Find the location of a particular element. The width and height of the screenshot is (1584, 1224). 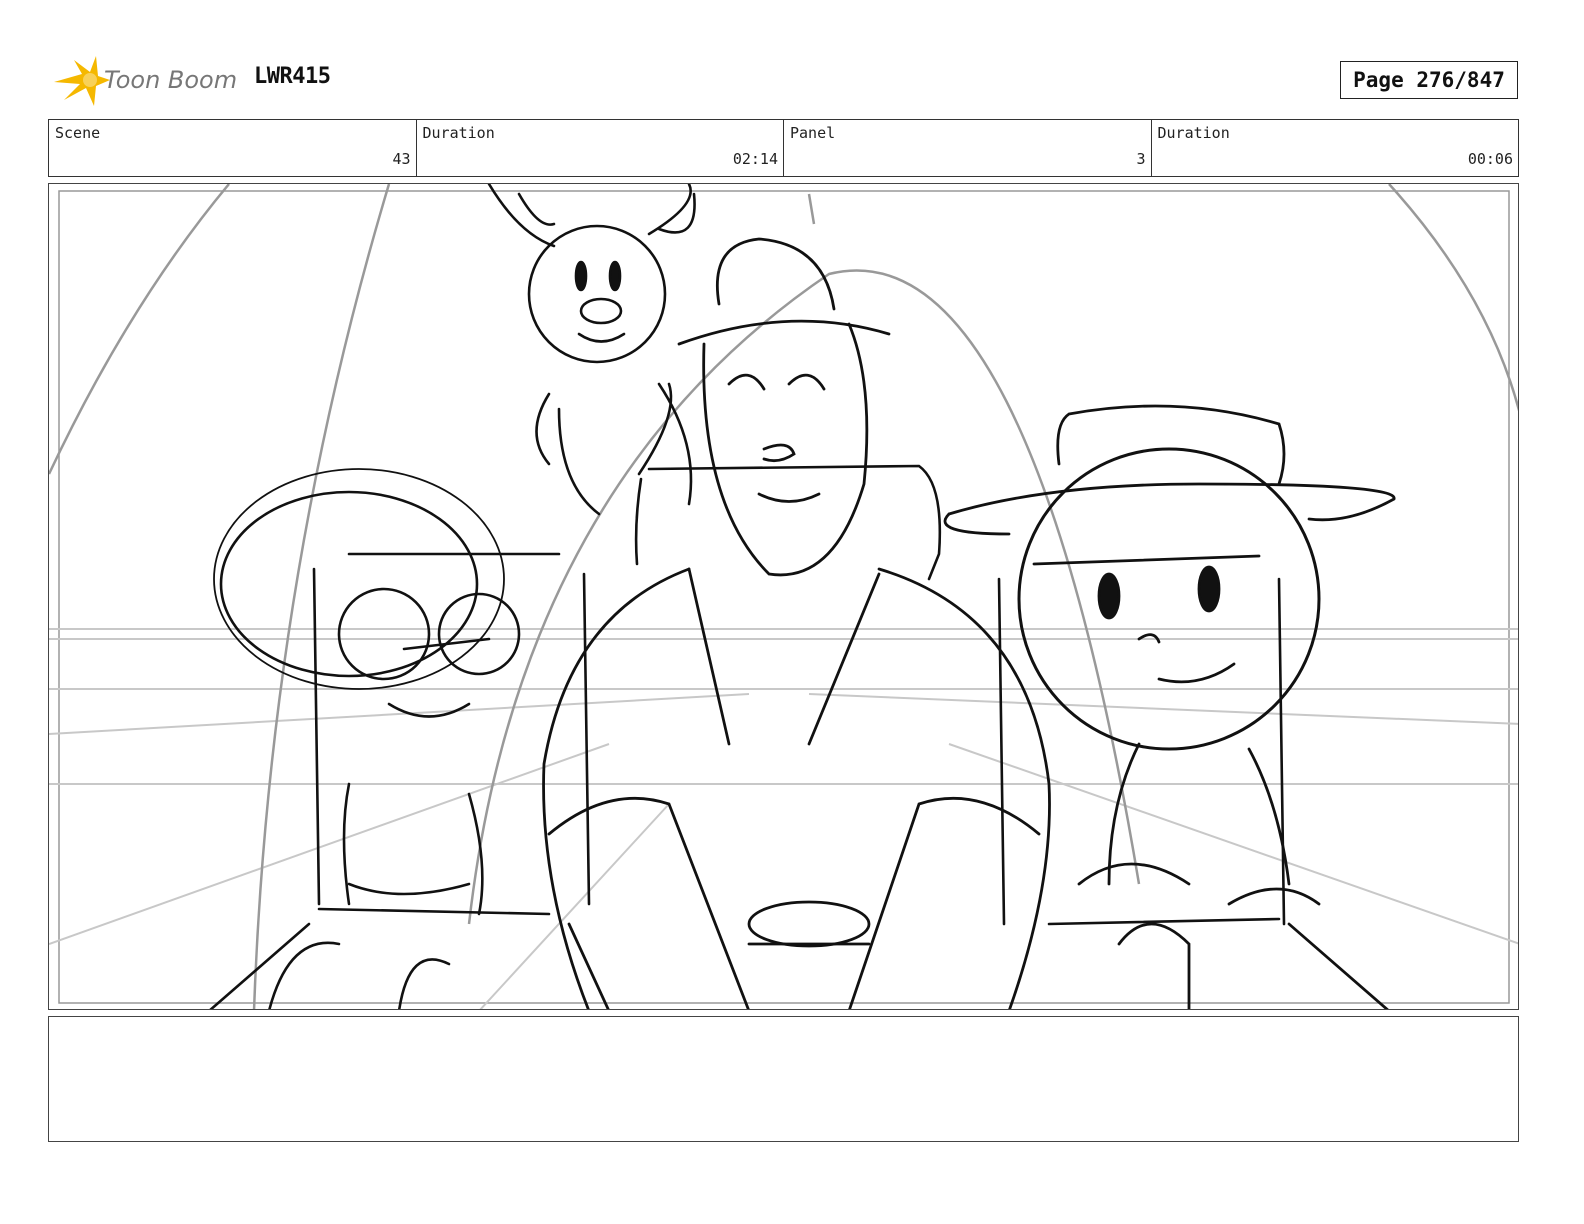

dialogue-notes-box is located at coordinates (783, 1079).